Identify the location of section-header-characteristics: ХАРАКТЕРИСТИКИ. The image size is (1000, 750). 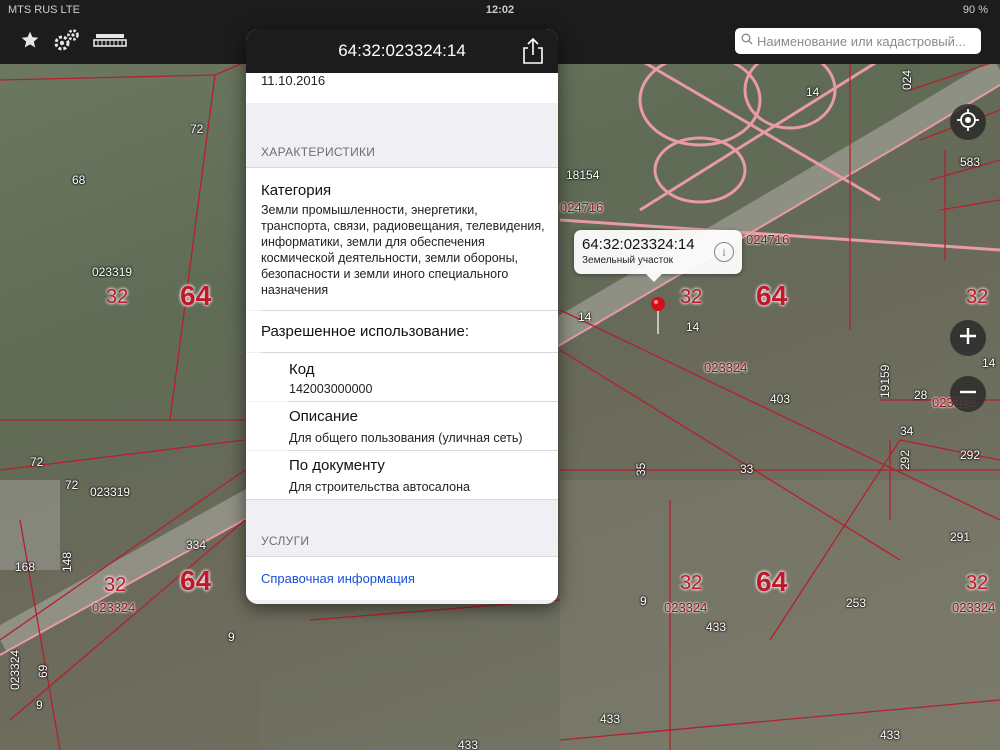
(318, 152).